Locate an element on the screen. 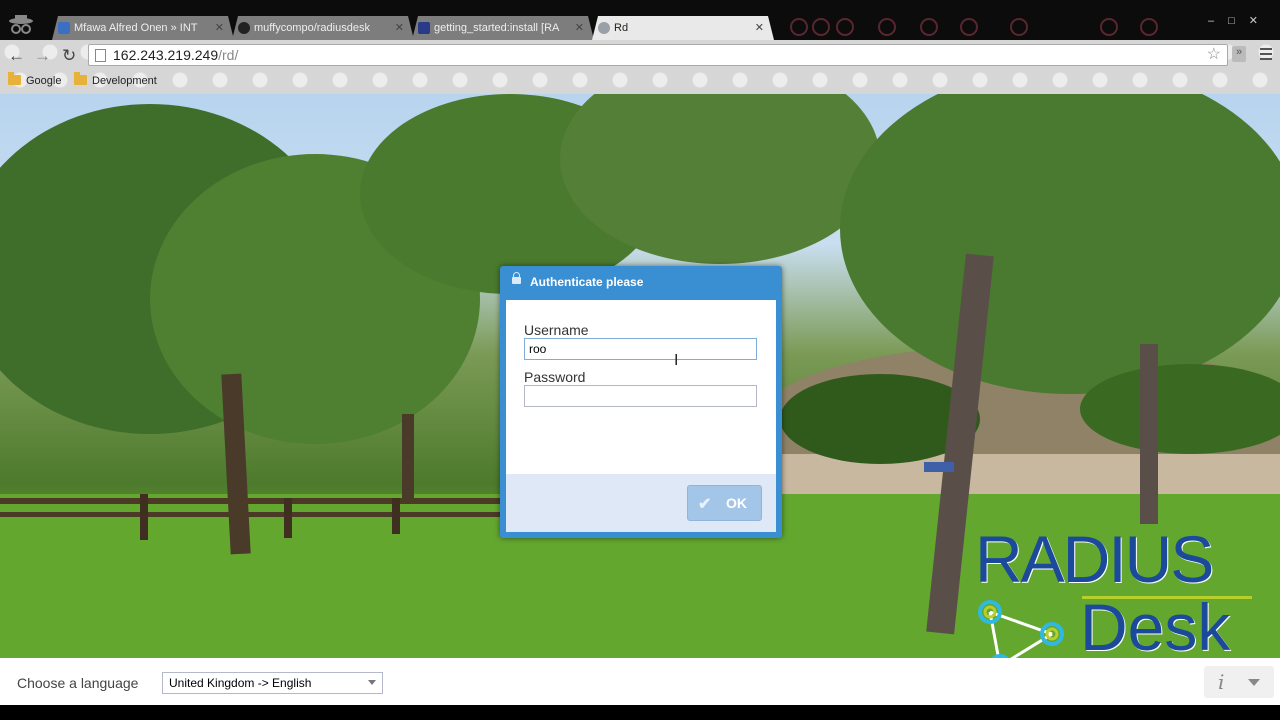  bookmark-label: Development is located at coordinates (124, 81).